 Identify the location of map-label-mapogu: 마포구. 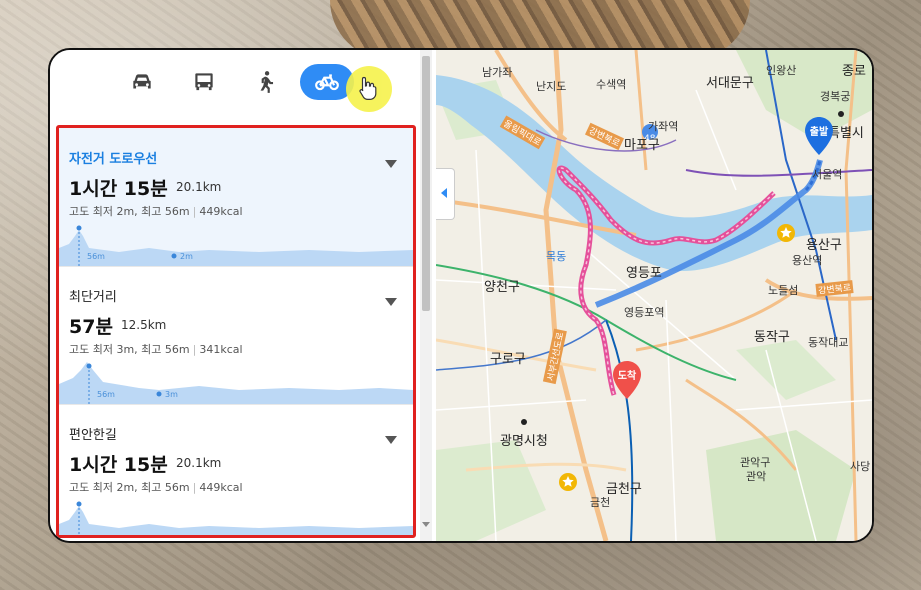
(642, 145).